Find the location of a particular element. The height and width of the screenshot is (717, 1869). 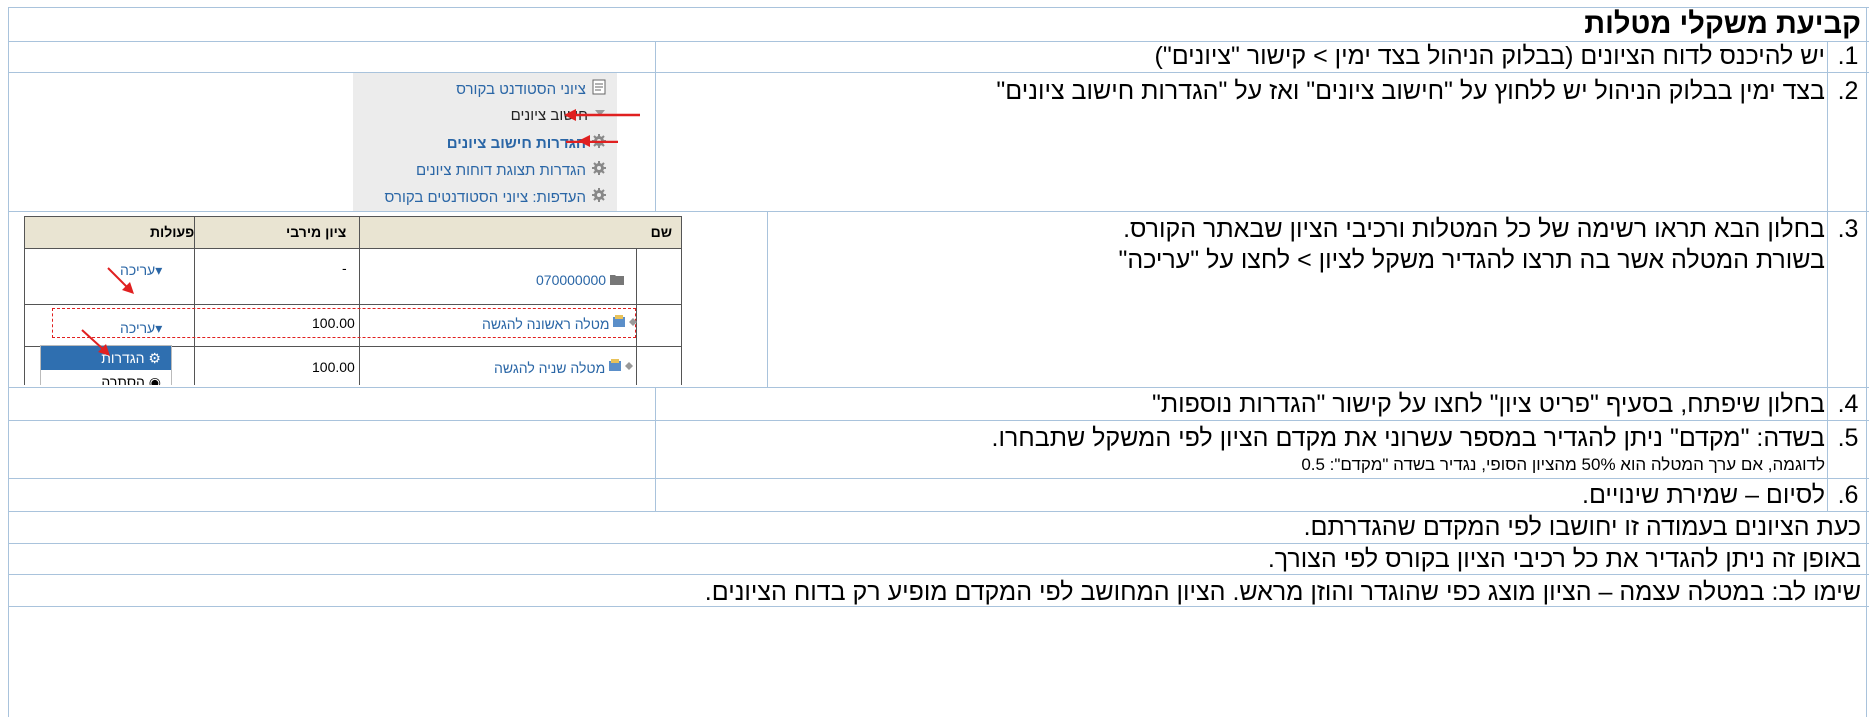

table-border-left is located at coordinates (8, 362).